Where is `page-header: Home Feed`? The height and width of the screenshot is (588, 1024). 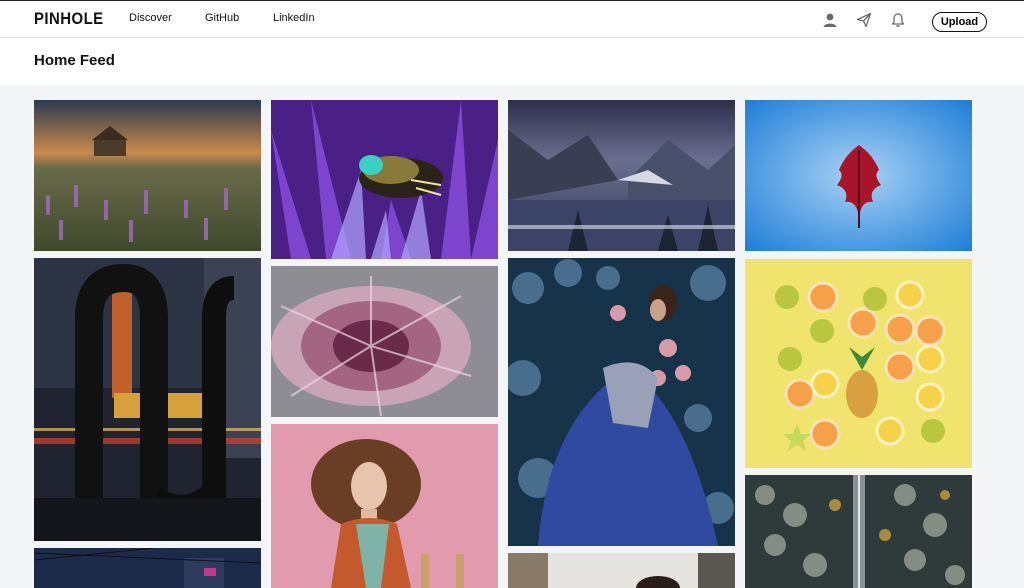 page-header: Home Feed is located at coordinates (512, 61).